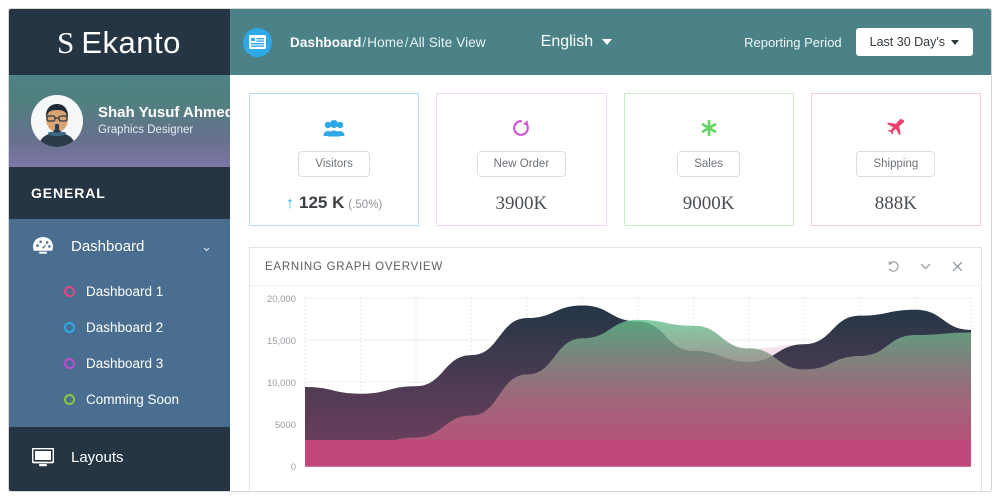  I want to click on language-label: English, so click(567, 41).